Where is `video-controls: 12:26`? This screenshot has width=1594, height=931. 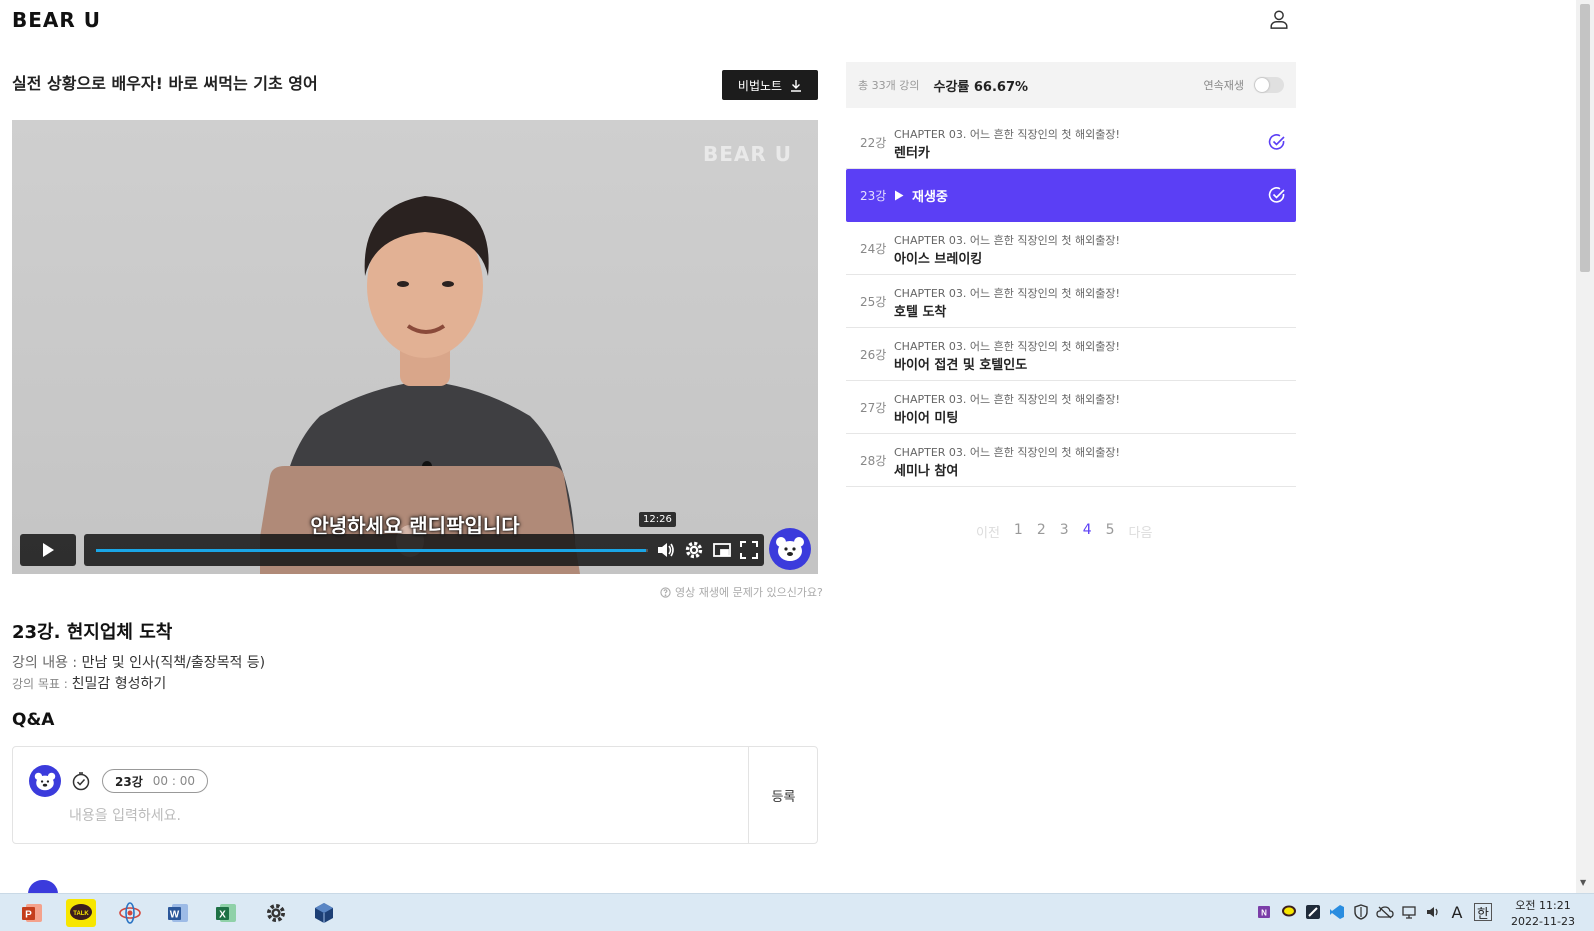
video-controls: 12:26 is located at coordinates (410, 540).